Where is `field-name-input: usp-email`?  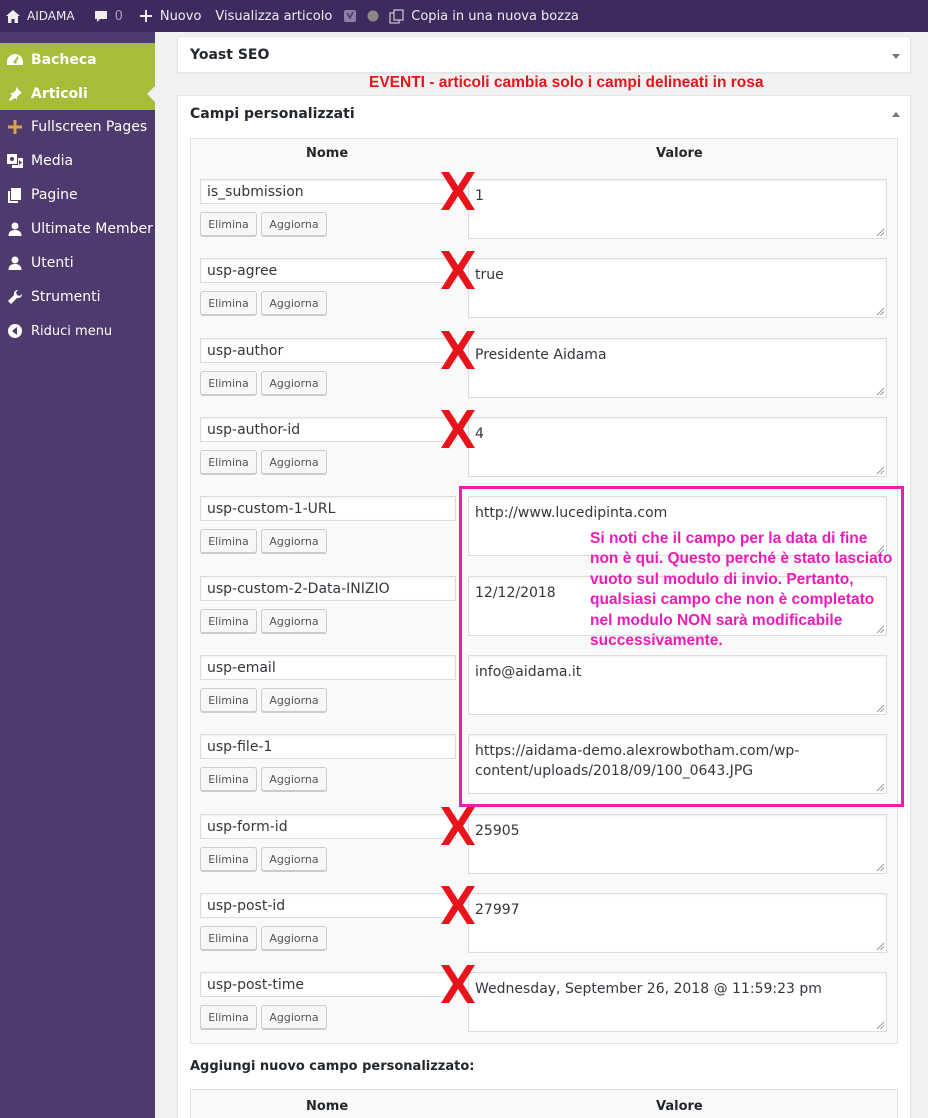
field-name-input: usp-email is located at coordinates (328, 667).